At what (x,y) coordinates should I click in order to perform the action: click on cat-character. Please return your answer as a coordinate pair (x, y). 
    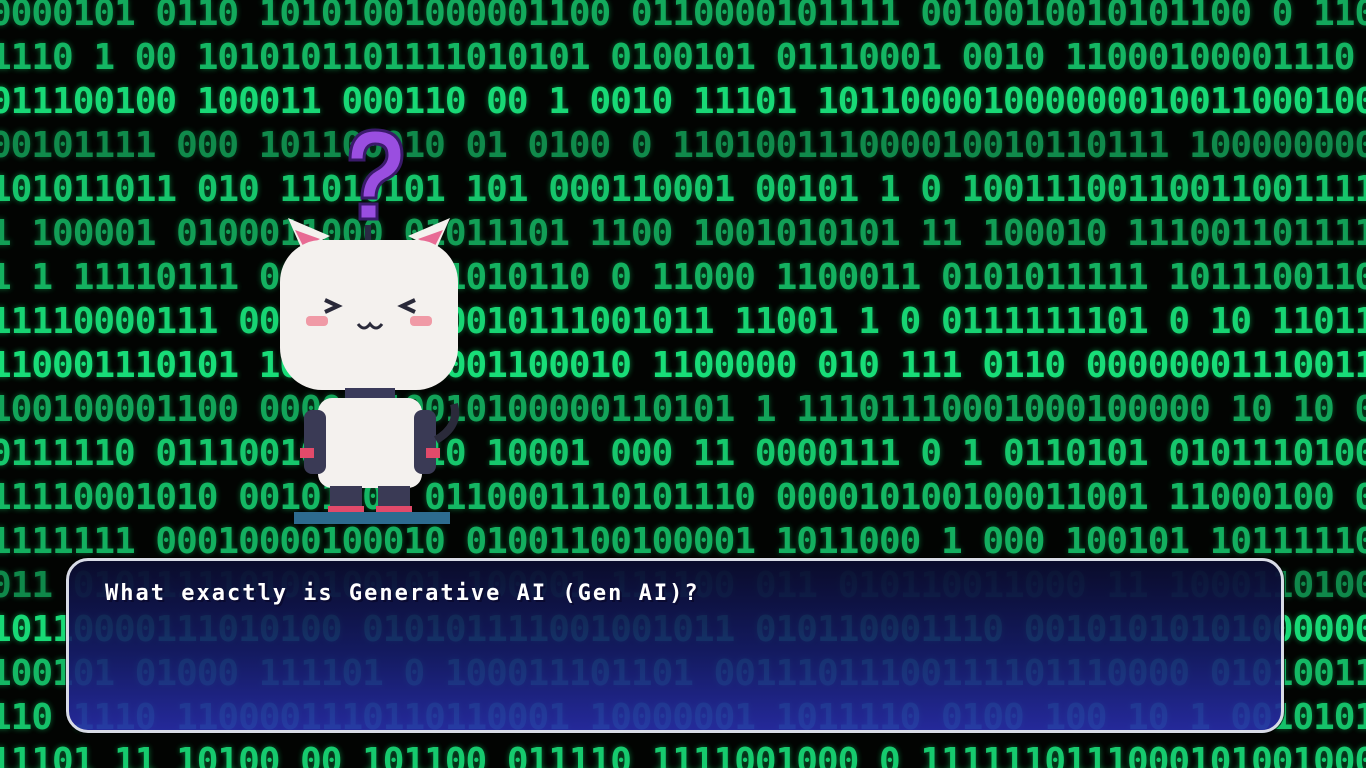
    Looking at the image, I should click on (370, 326).